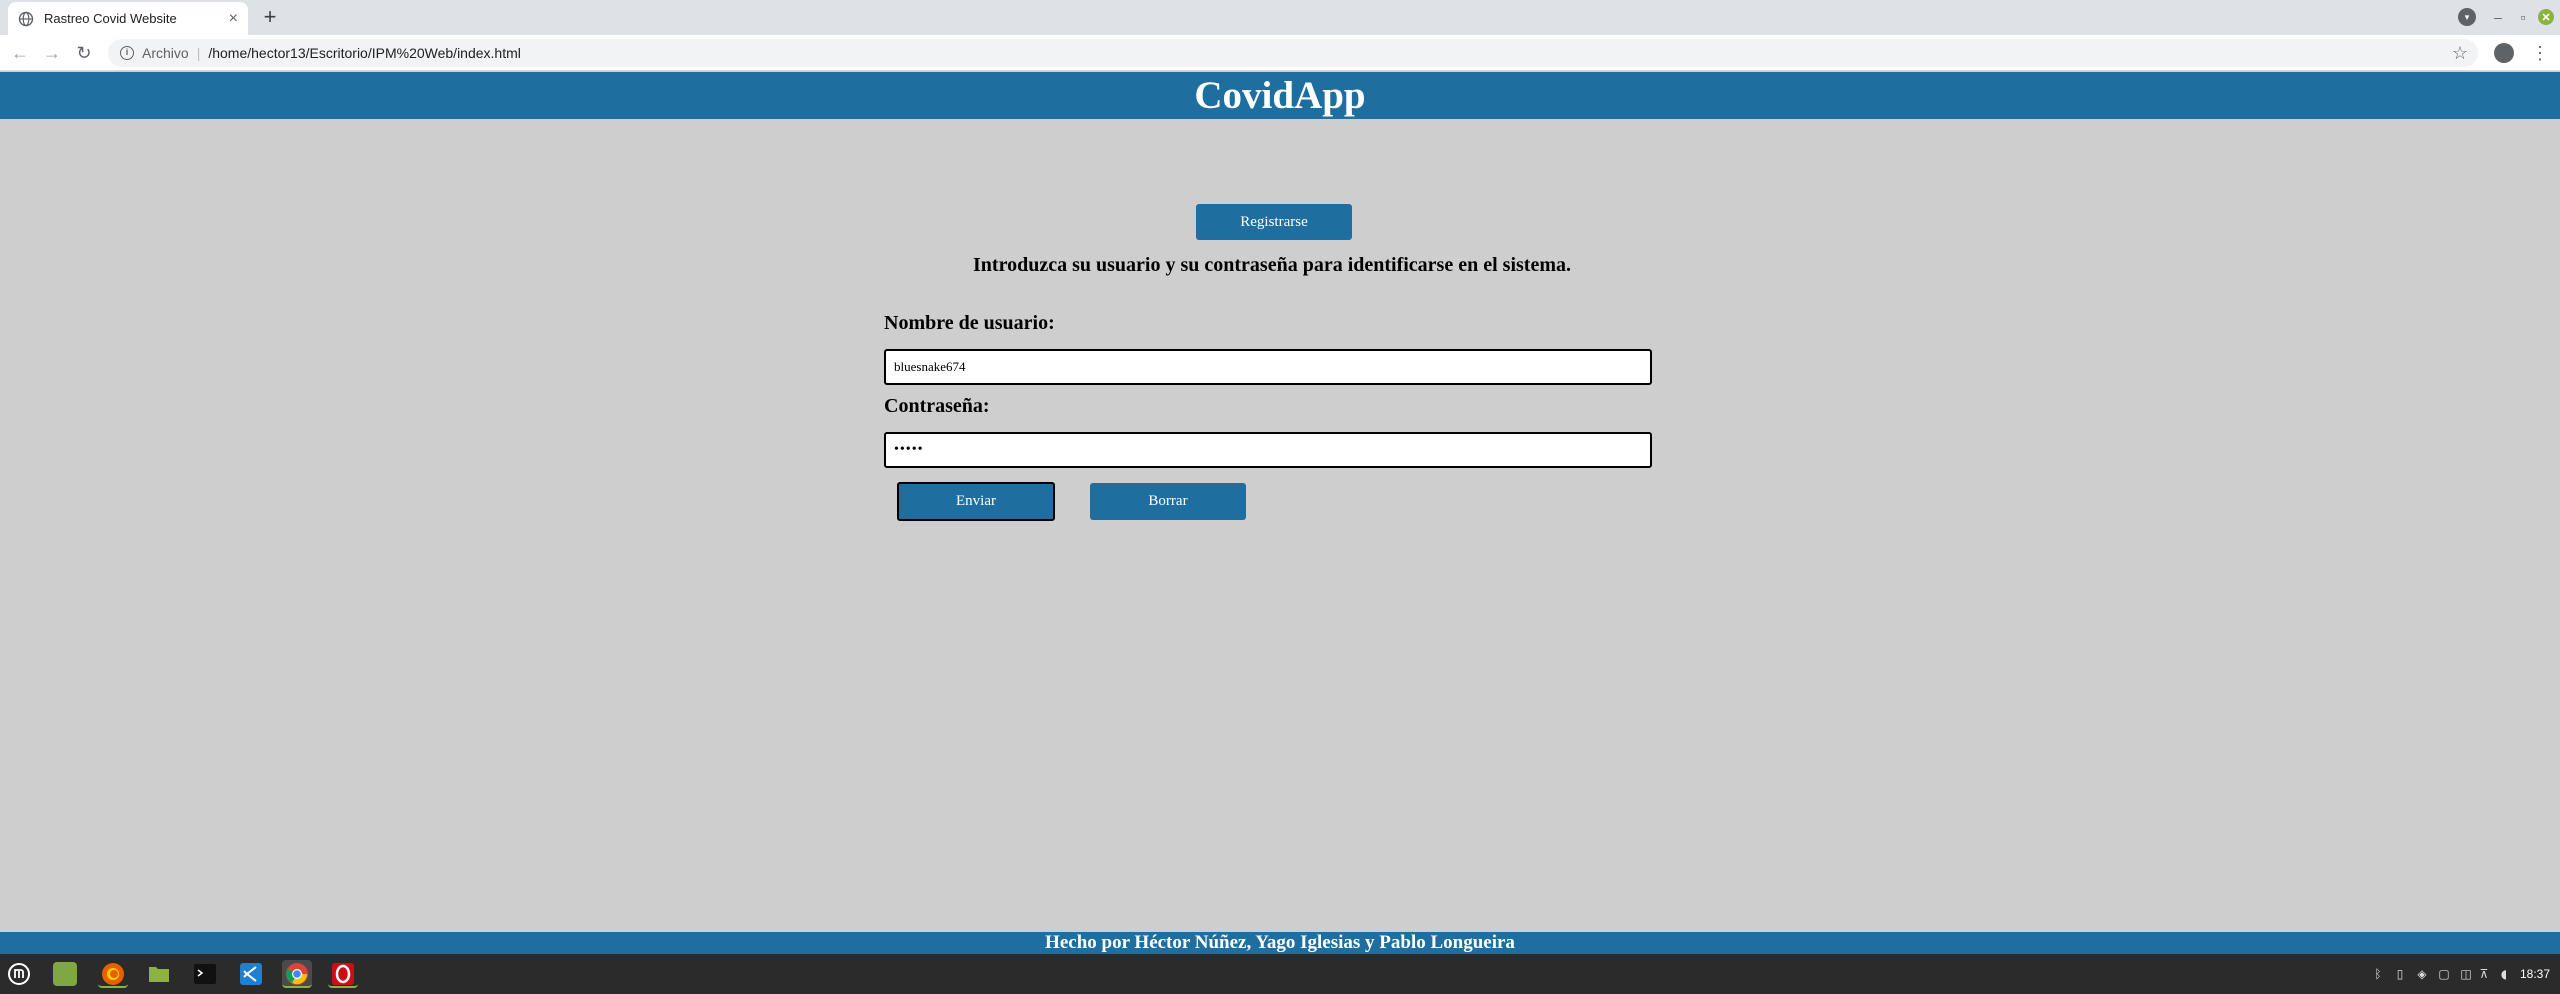 The height and width of the screenshot is (994, 2560). What do you see at coordinates (1280, 17) in the screenshot?
I see `browser-tab-strip: Rastreo Covid Website × + ▾ – ▫` at bounding box center [1280, 17].